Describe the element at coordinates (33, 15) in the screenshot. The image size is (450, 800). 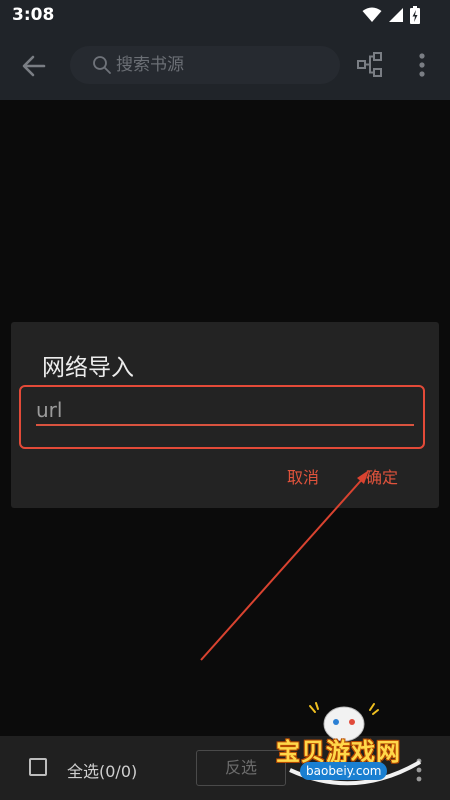
I see `status-time: 3:08` at that location.